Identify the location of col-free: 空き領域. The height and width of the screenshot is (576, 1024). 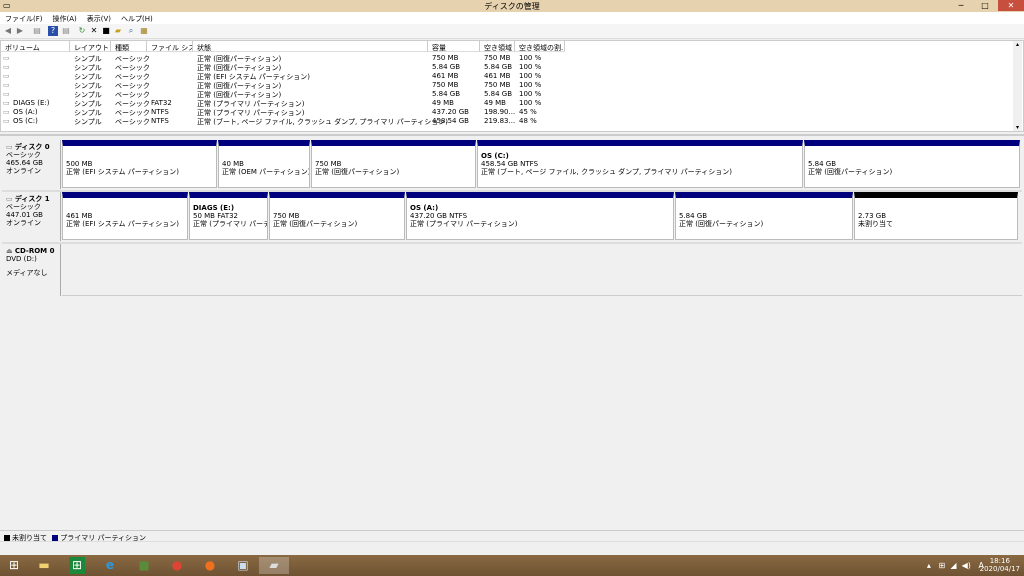
(497, 46).